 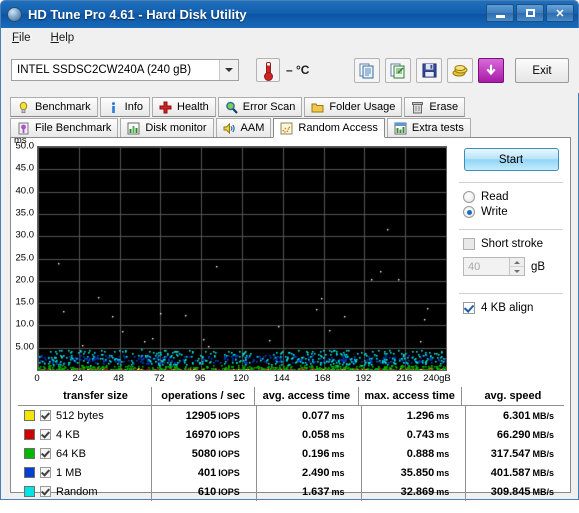 What do you see at coordinates (444, 107) in the screenshot?
I see `tab-erase-label: Erase` at bounding box center [444, 107].